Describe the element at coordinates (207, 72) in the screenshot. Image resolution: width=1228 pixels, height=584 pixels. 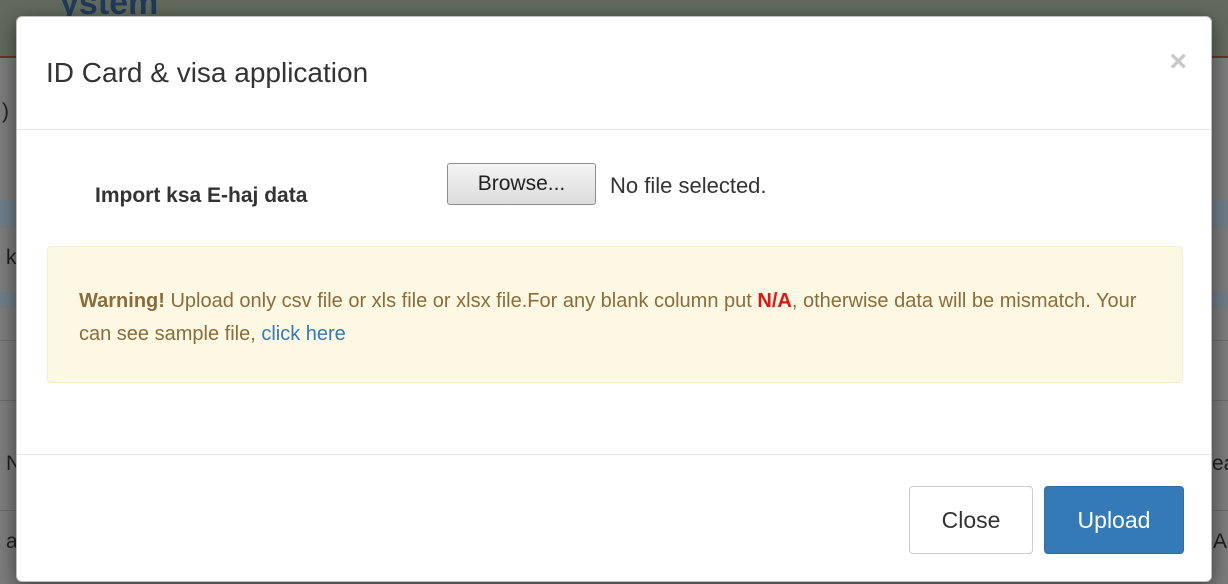
I see `modal-title: ID Card & visa application` at that location.